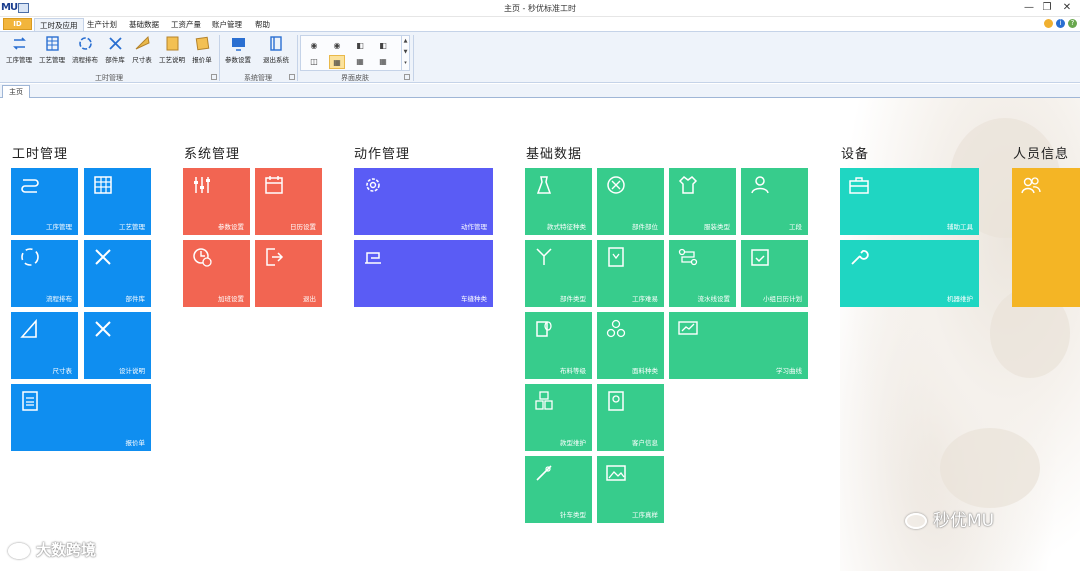 This screenshot has height=571, width=1080. I want to click on wechat-icon, so click(916, 521).